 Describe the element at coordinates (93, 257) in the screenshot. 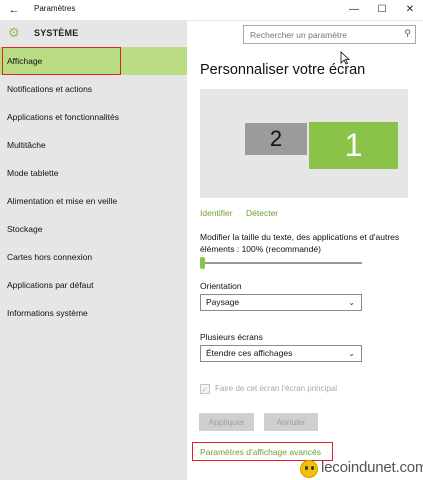

I see `sidebar-item-cartes: Cartes hors connexion` at that location.